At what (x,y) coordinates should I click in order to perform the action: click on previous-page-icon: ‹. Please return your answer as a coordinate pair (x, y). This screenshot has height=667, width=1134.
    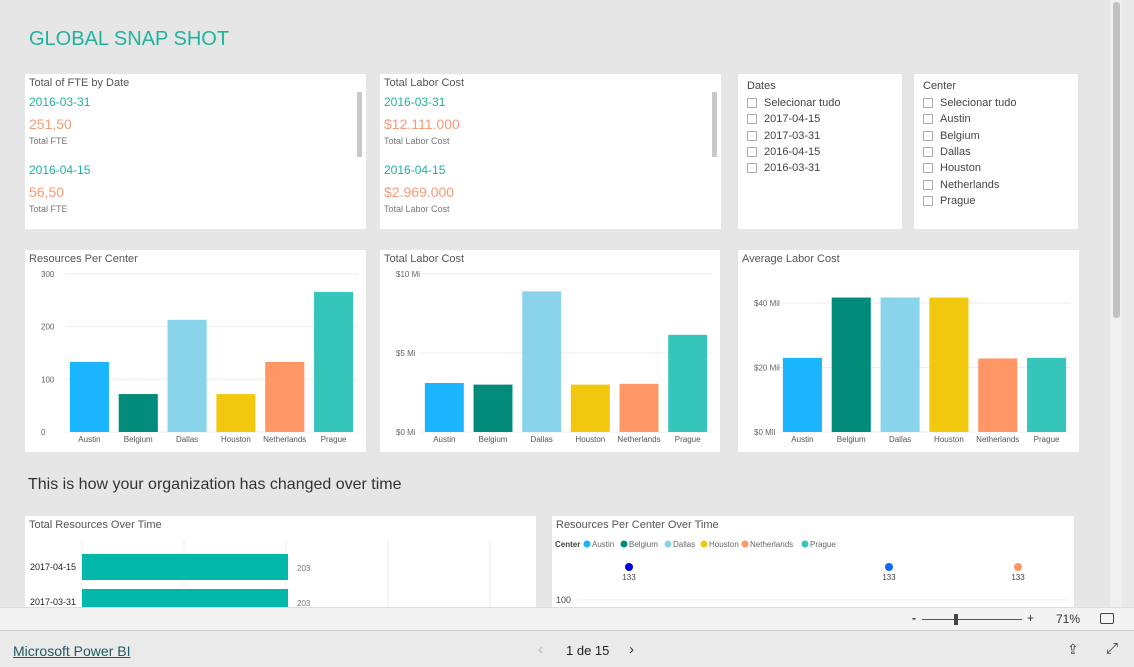
    Looking at the image, I should click on (540, 649).